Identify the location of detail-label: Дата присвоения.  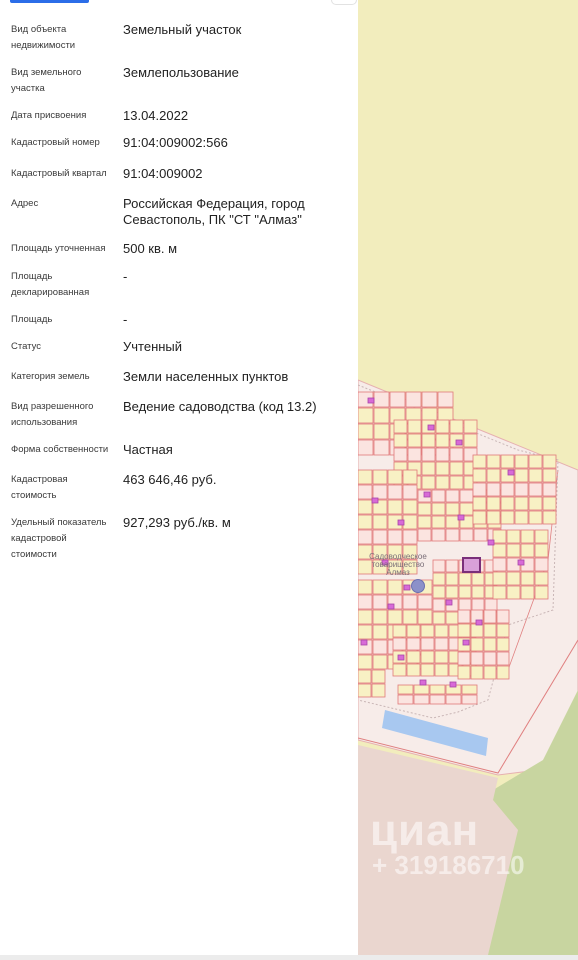
(49, 115).